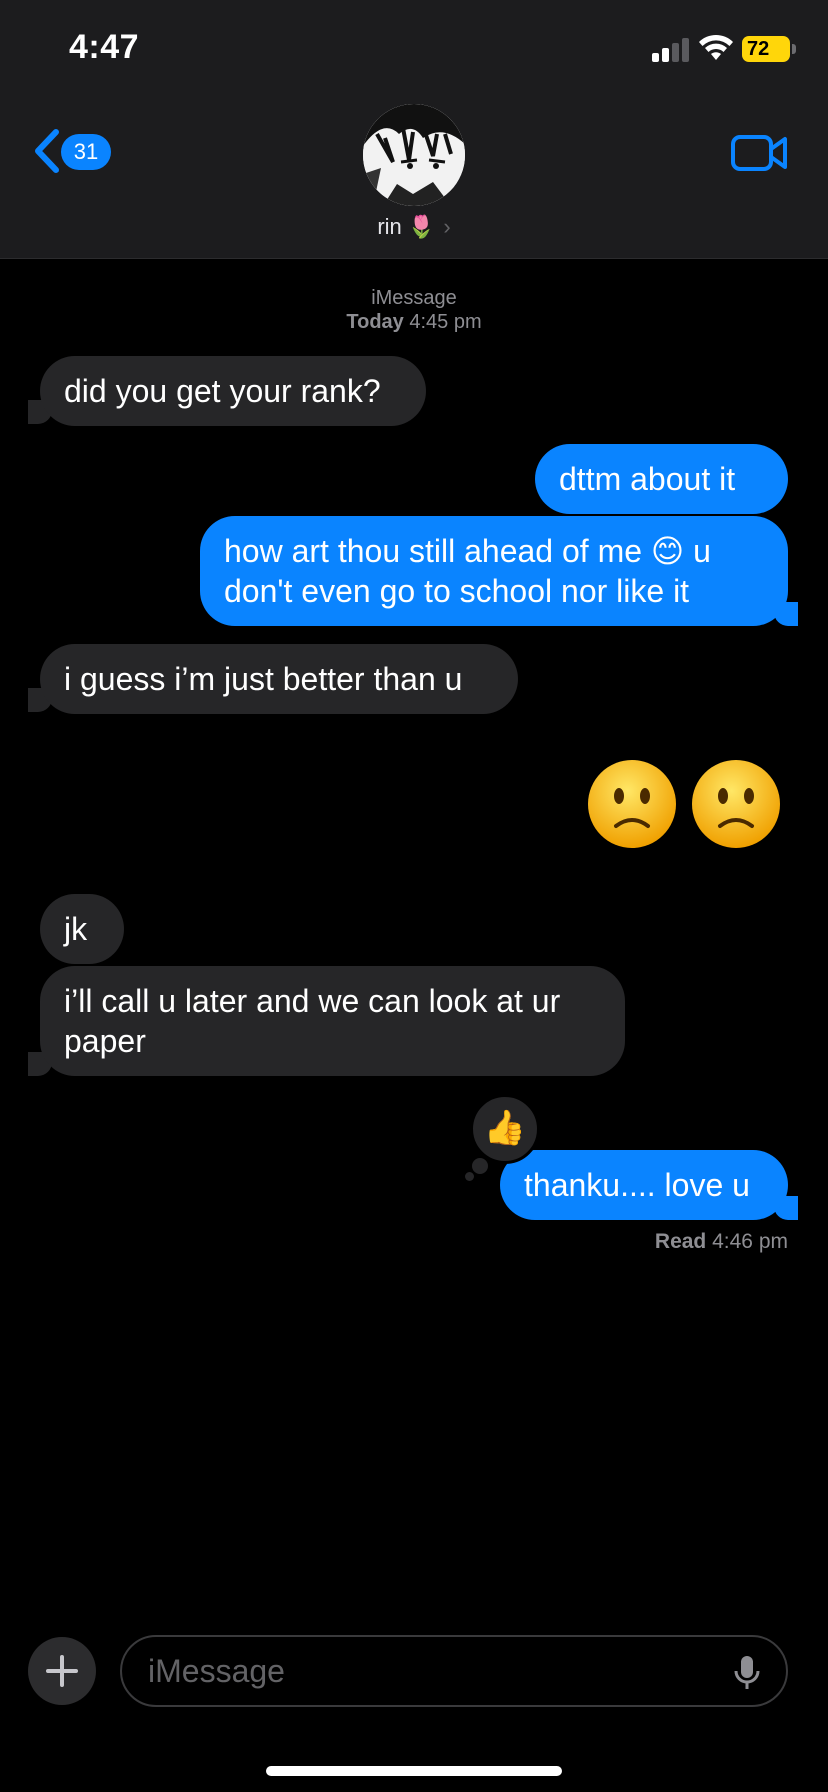  I want to click on outgoing-message: dttm about it, so click(661, 479).